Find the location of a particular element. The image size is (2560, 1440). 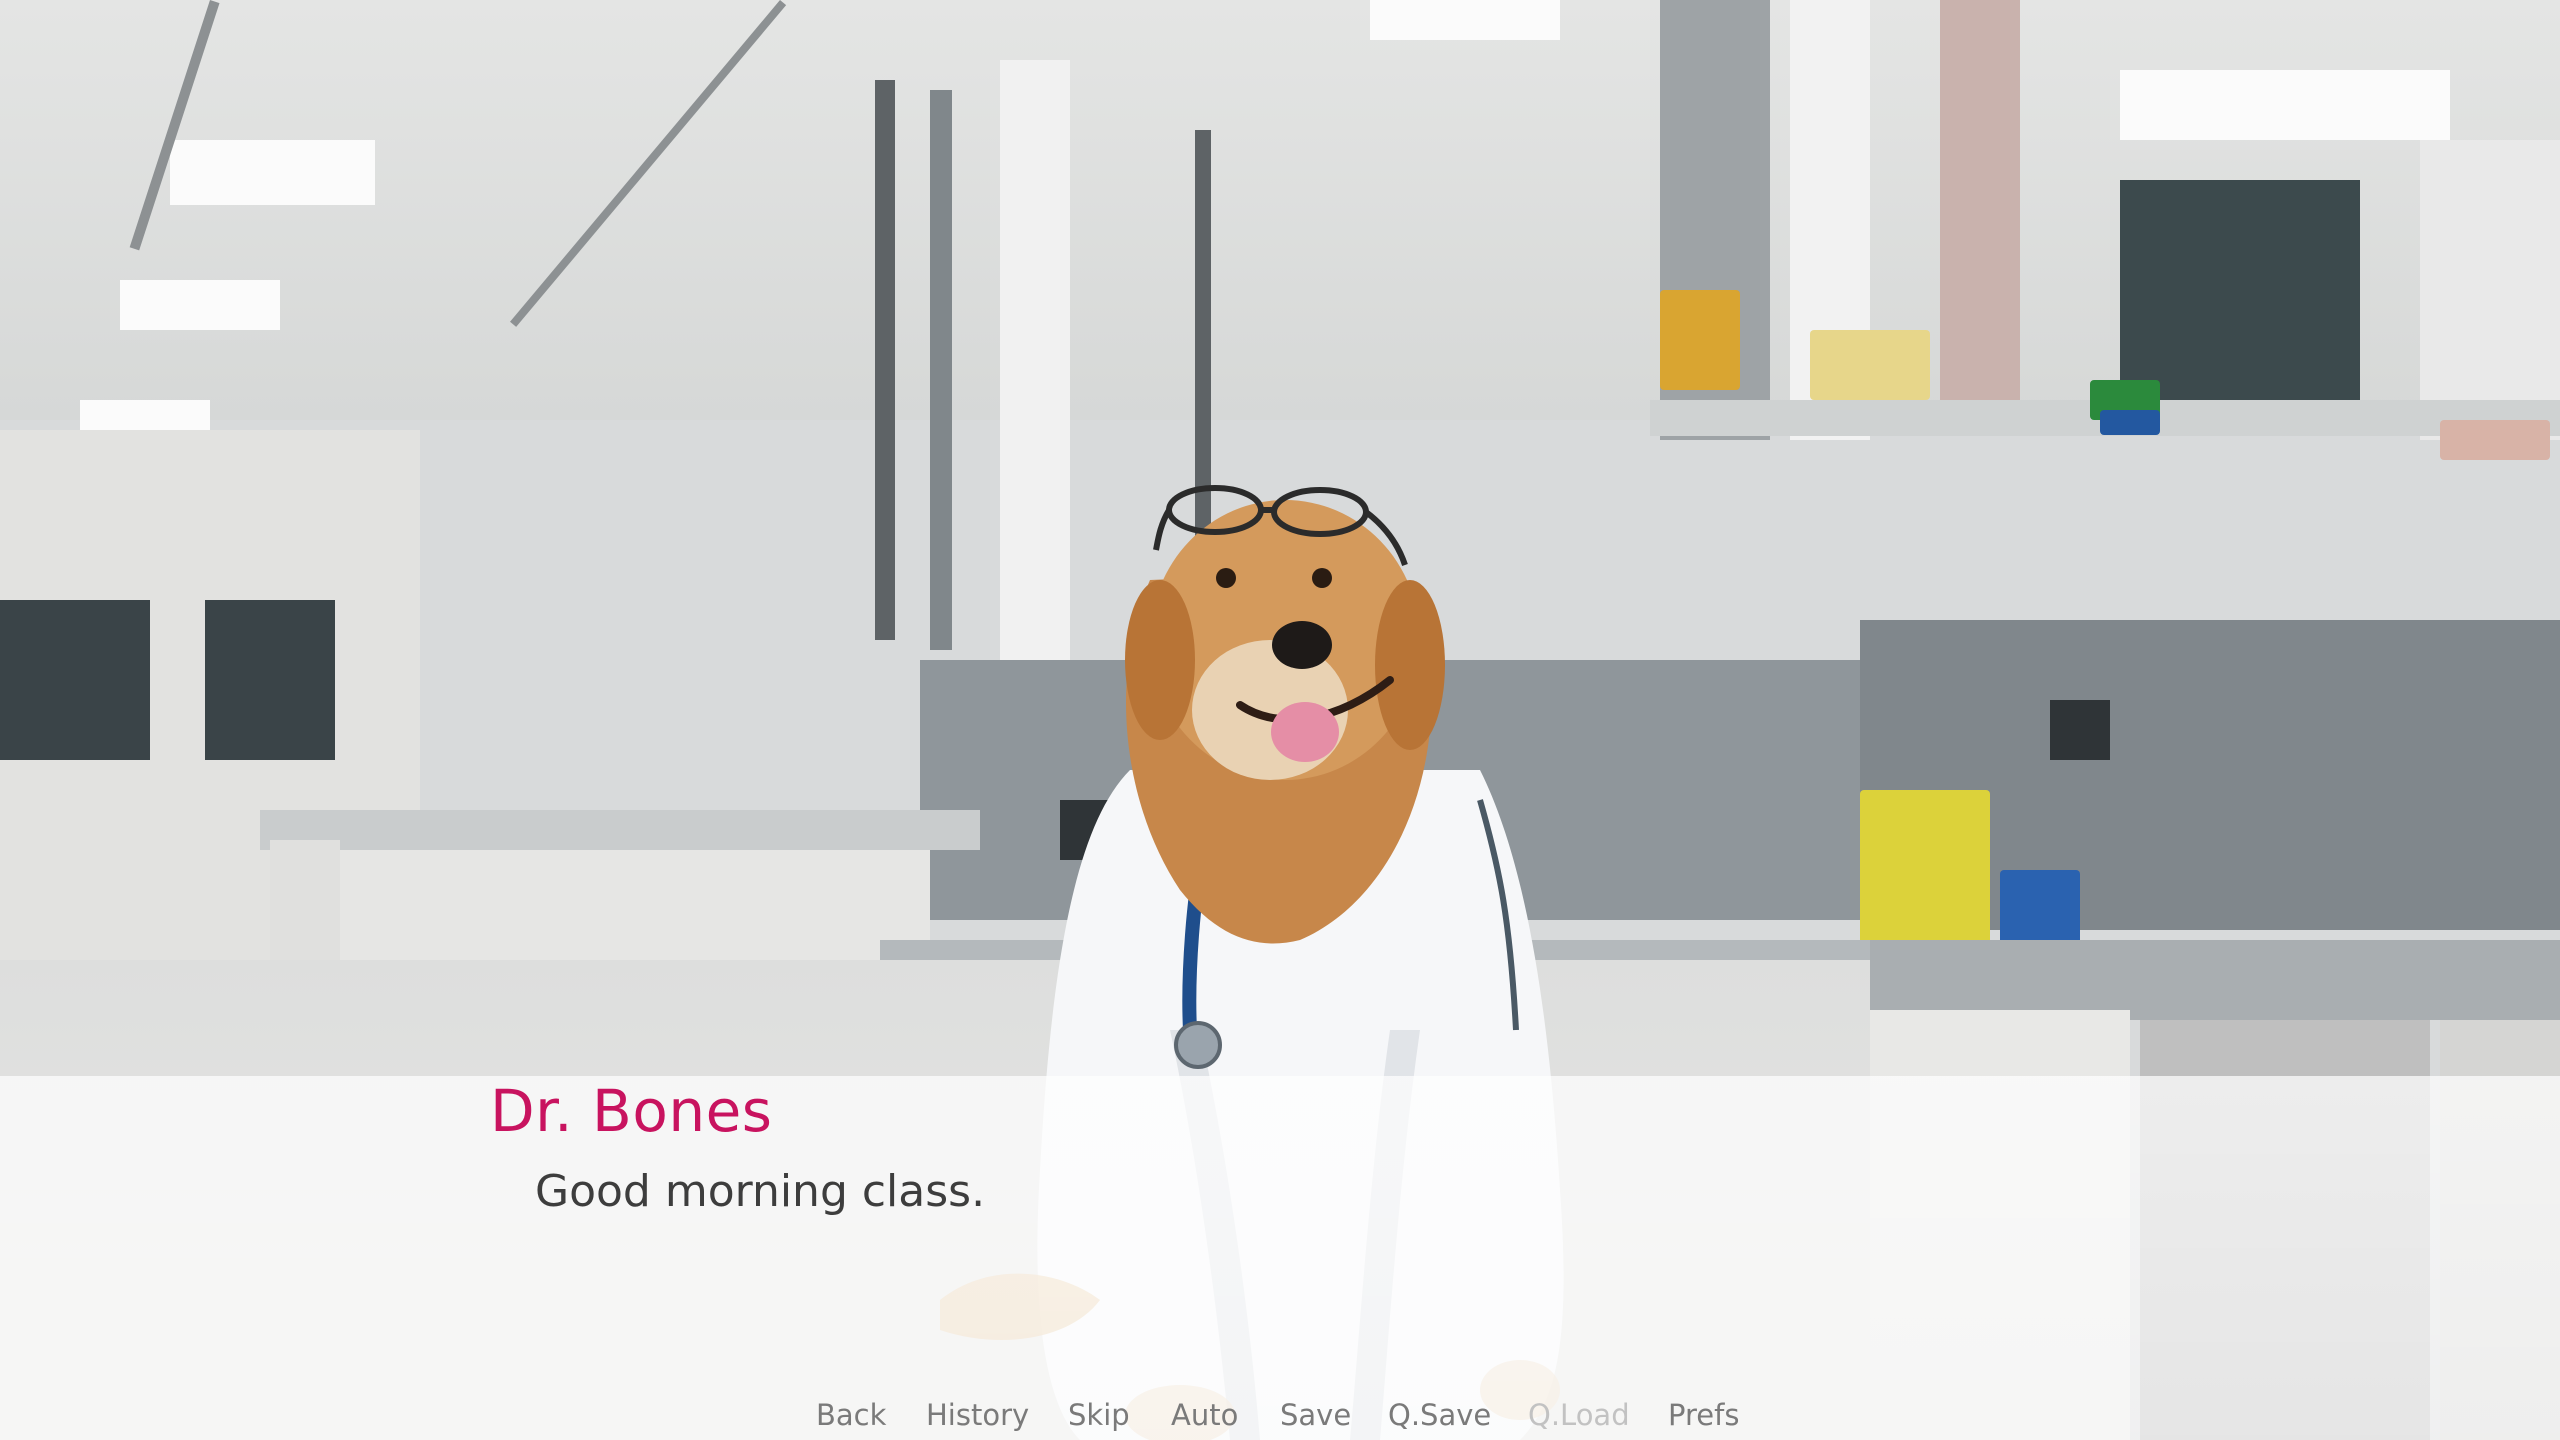

dialogue-text: Good morning class. is located at coordinates (760, 1191).